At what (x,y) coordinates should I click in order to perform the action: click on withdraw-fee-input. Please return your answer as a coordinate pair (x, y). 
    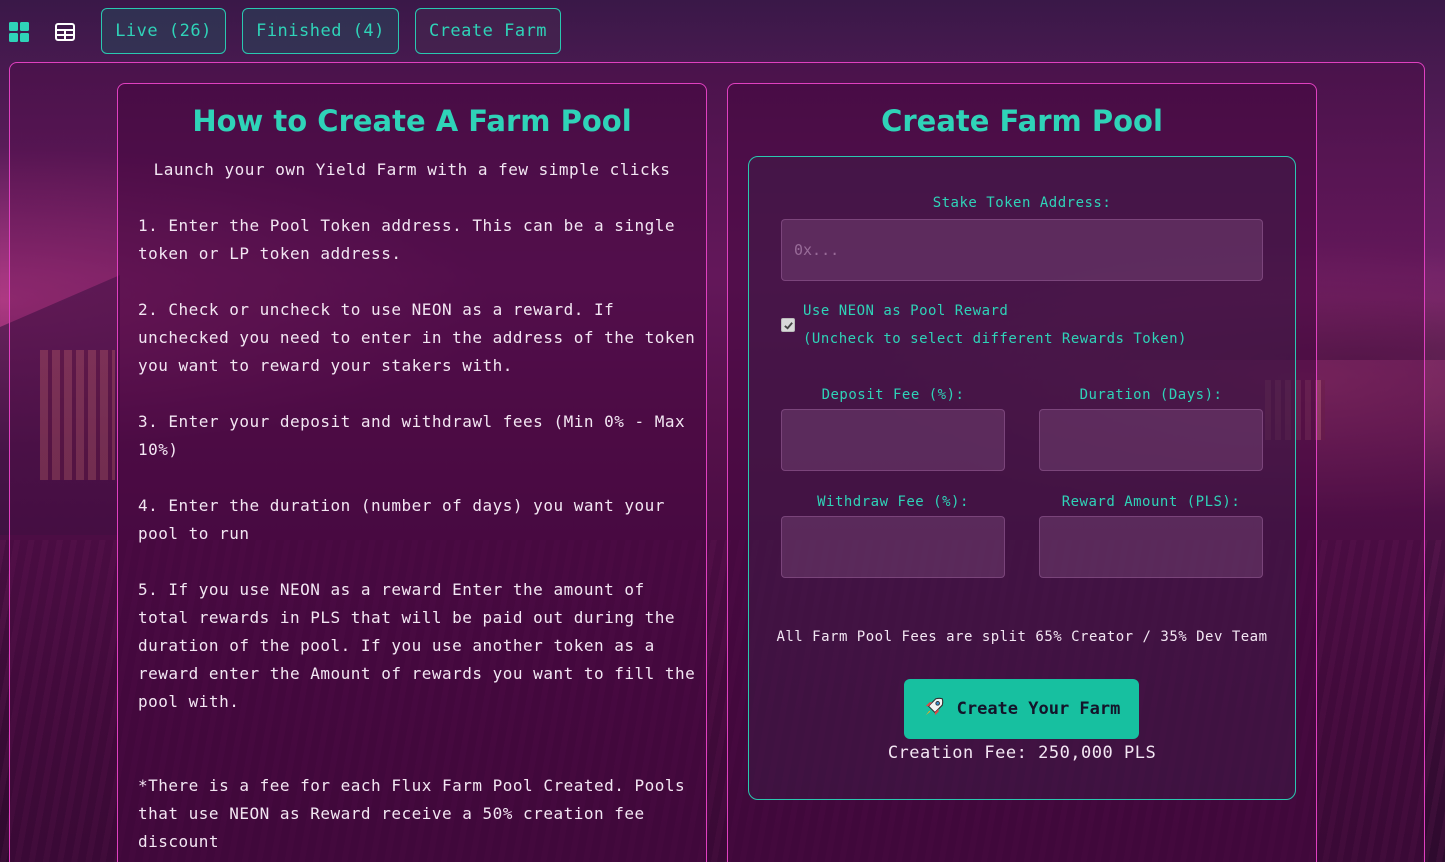
    Looking at the image, I should click on (893, 547).